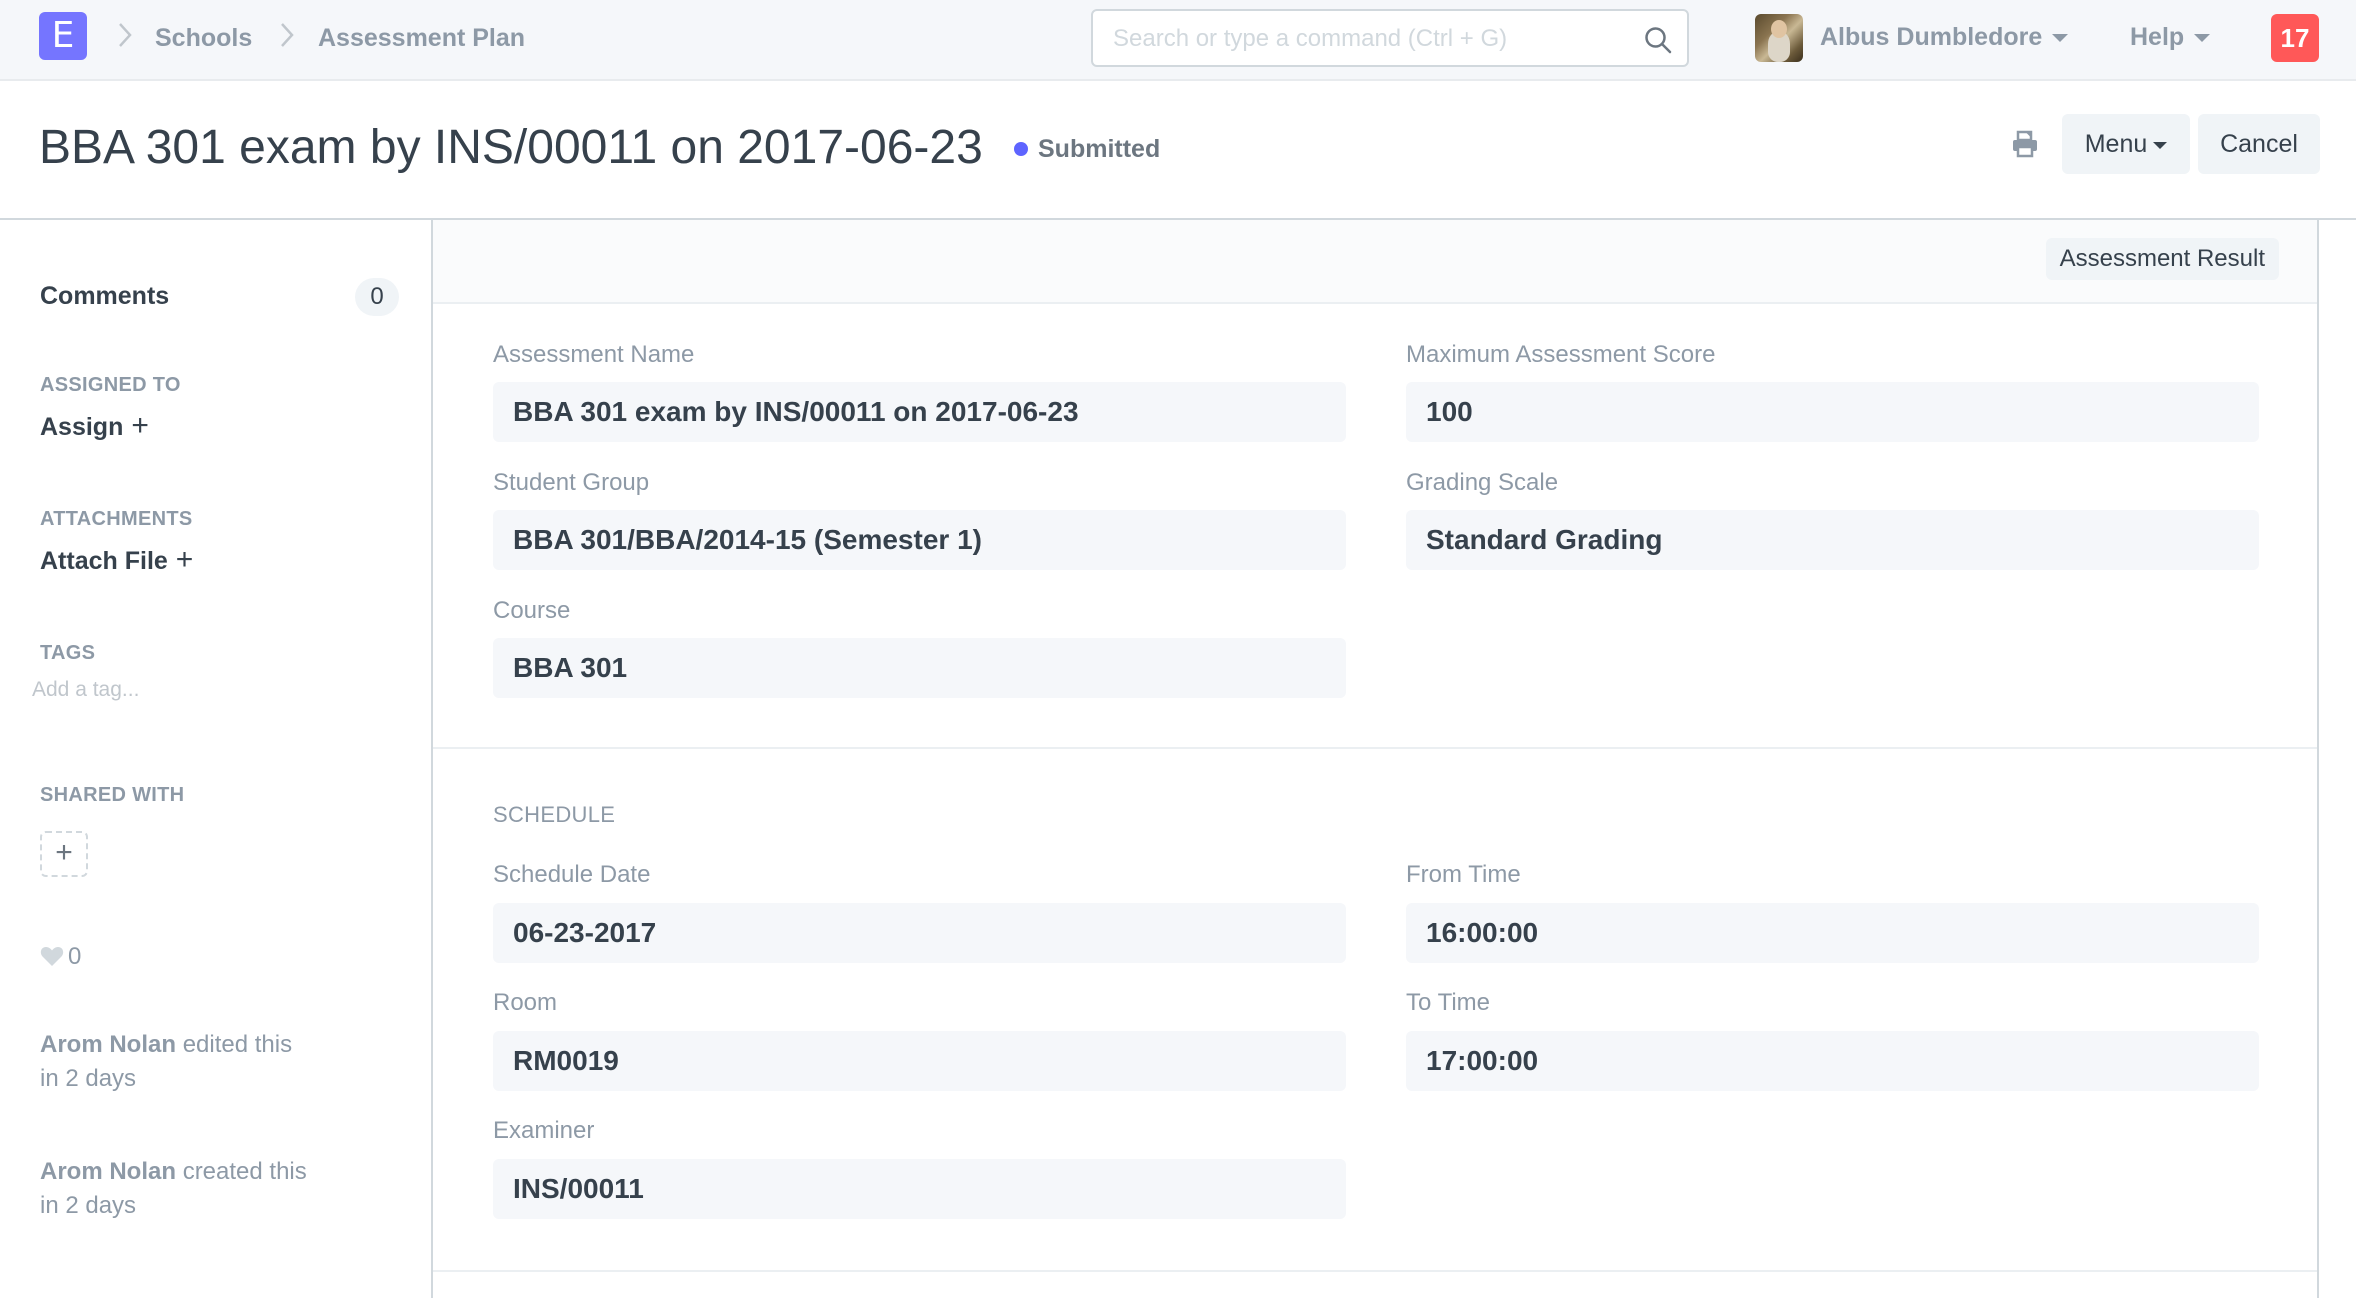 The image size is (2356, 1298). Describe the element at coordinates (919, 933) in the screenshot. I see `schedule-date-field: 06-23-2017` at that location.